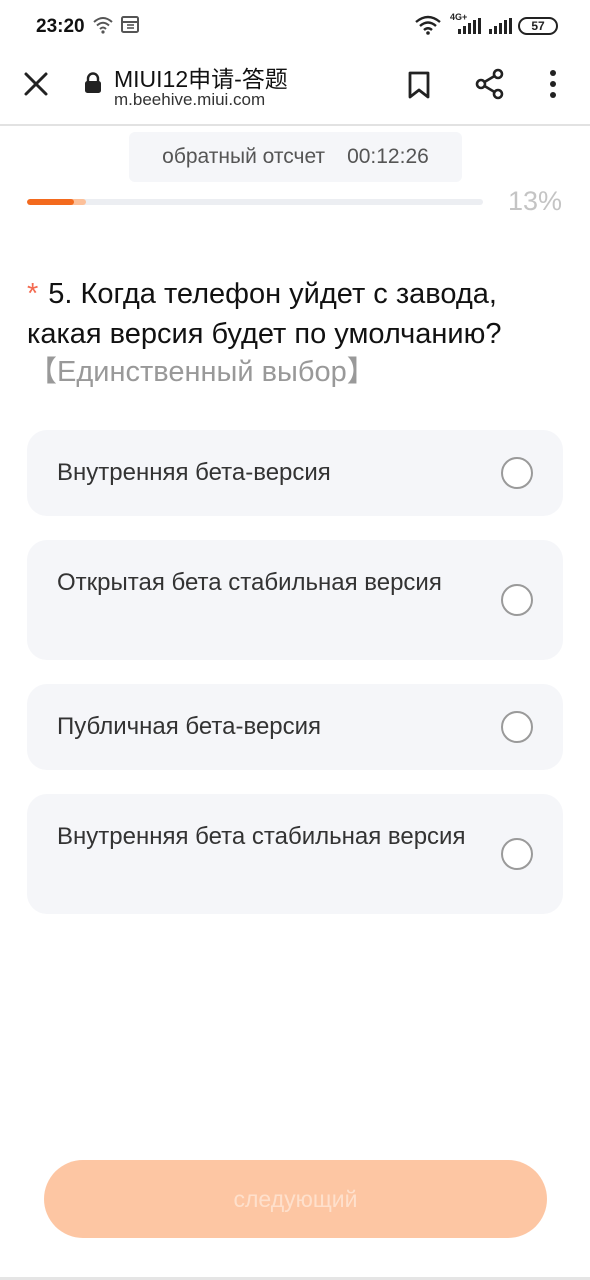  Describe the element at coordinates (501, 28) in the screenshot. I see `signal-2-icon` at that location.